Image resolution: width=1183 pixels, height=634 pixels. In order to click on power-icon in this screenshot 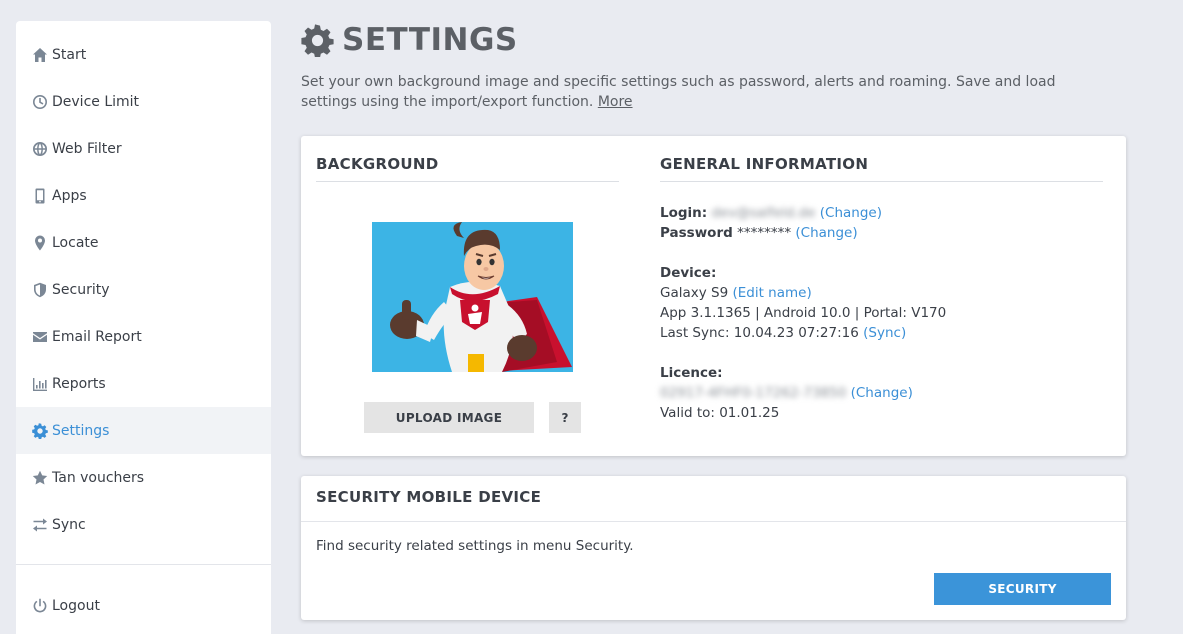, I will do `click(39, 605)`.